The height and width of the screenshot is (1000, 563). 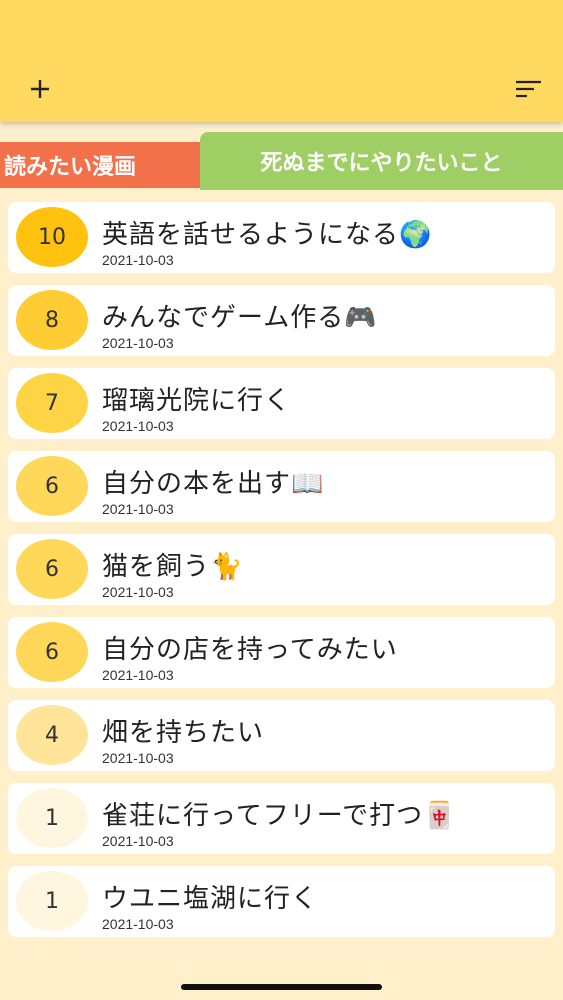 I want to click on plus-icon, so click(x=40, y=89).